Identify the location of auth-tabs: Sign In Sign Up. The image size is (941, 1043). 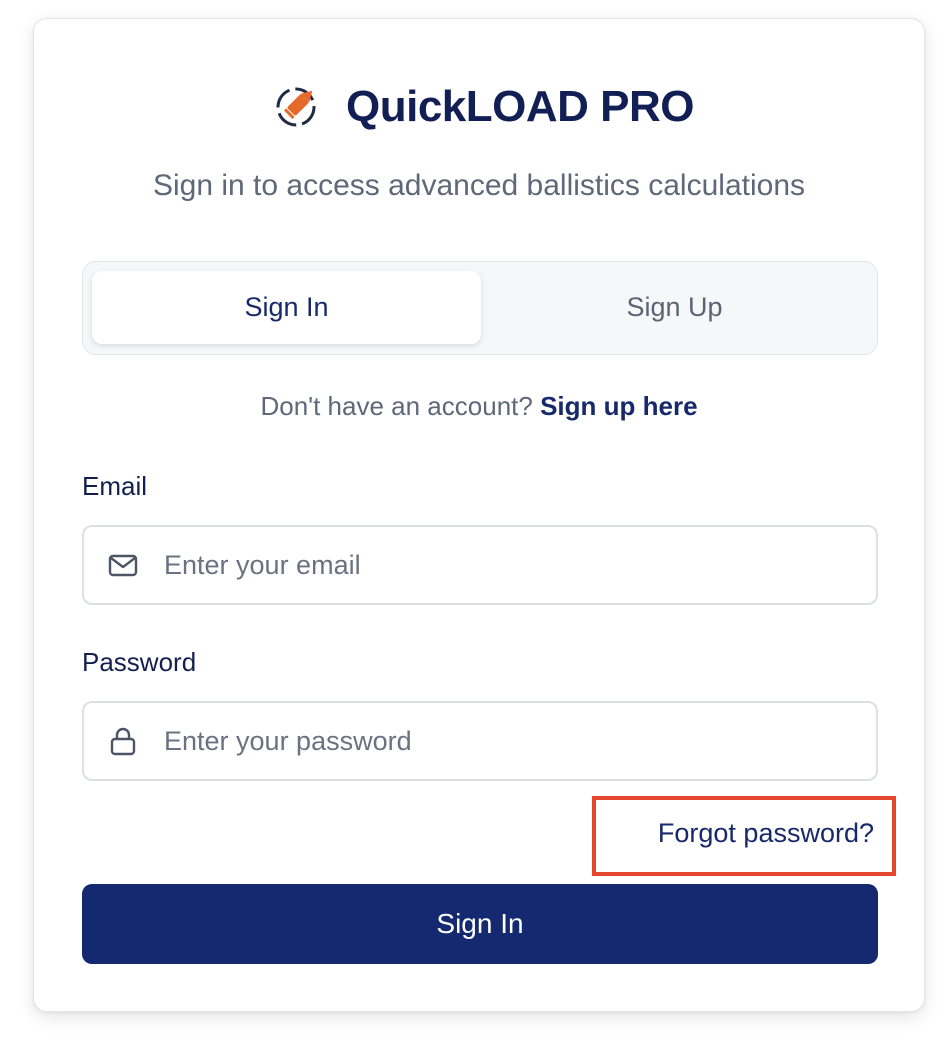
(480, 308).